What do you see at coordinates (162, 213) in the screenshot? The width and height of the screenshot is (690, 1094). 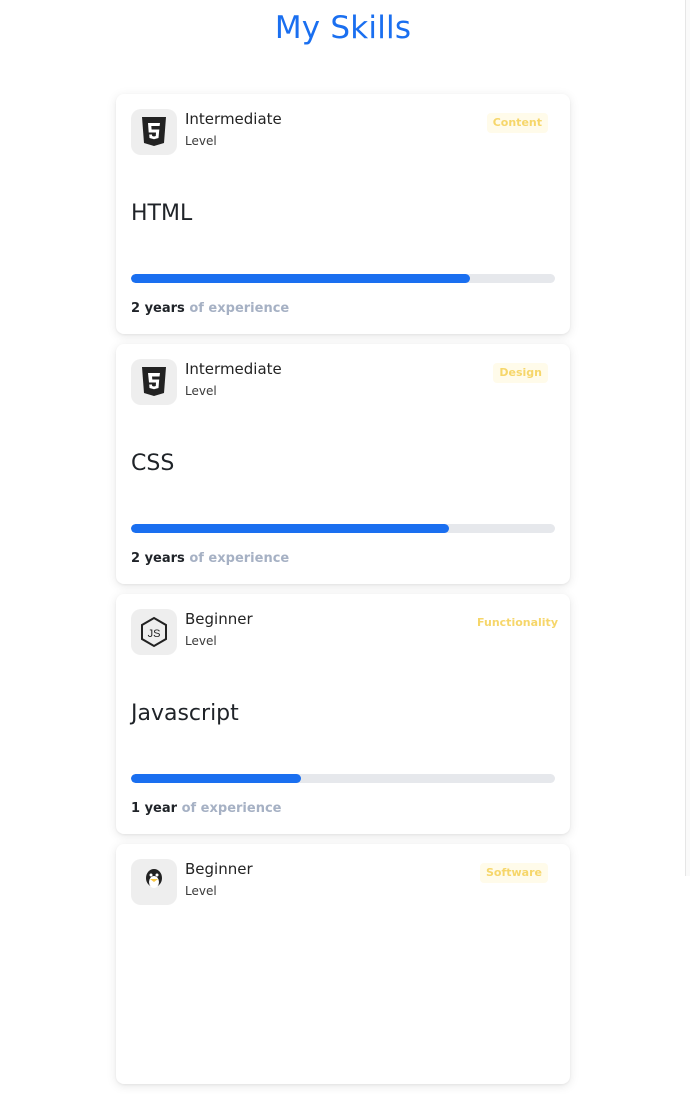 I see `skill-name: HTML` at bounding box center [162, 213].